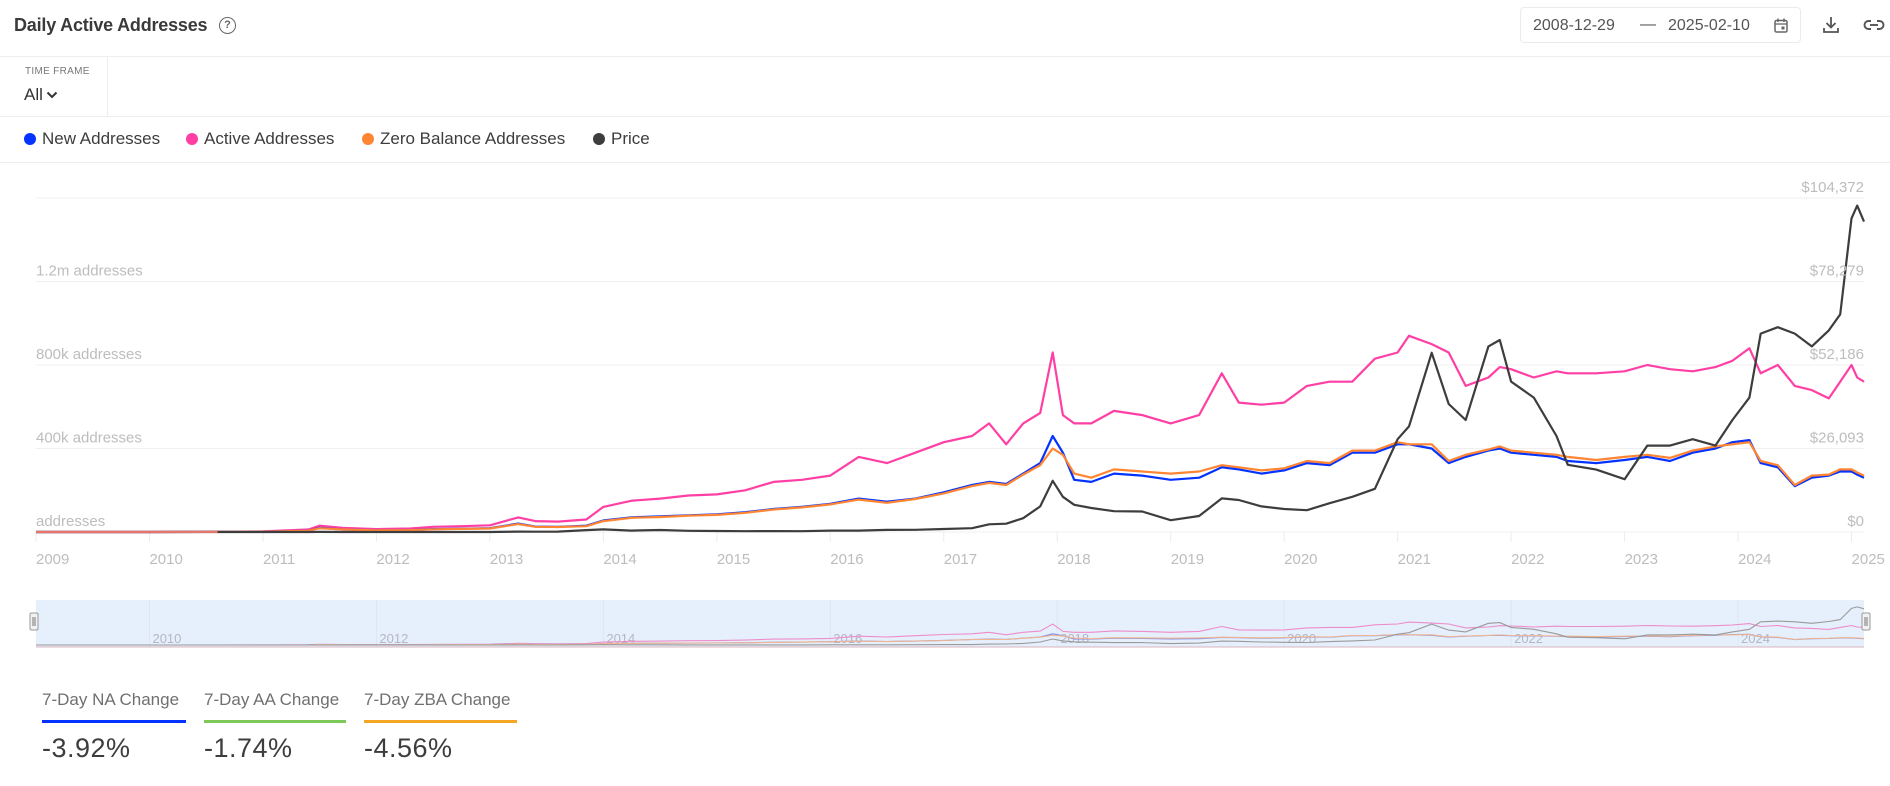 Image resolution: width=1890 pixels, height=786 pixels. Describe the element at coordinates (70, 521) in the screenshot. I see `y-left-tick-label: addresses` at that location.